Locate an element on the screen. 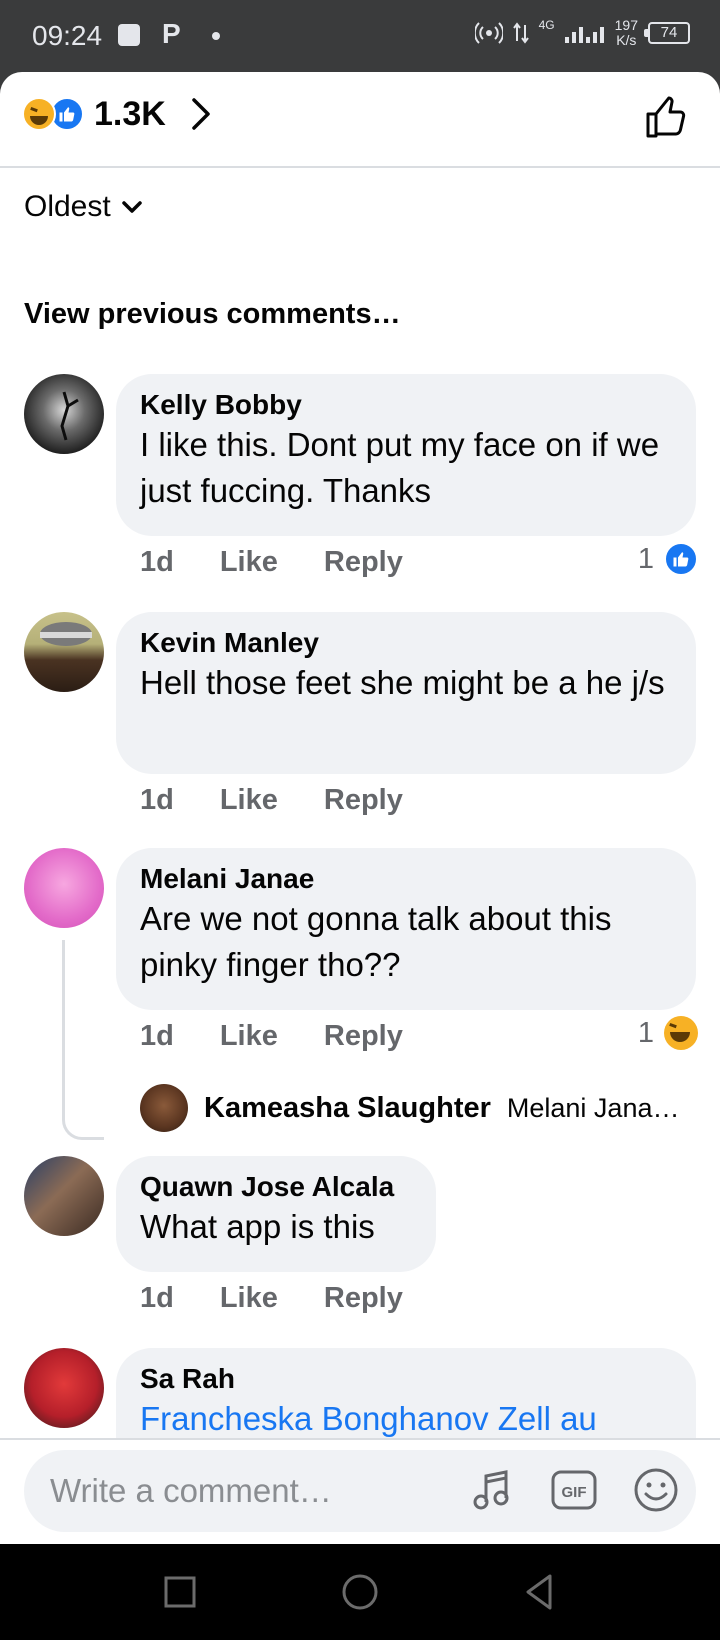 This screenshot has height=1640, width=720. comment-author: Kelly Bobby is located at coordinates (406, 405).